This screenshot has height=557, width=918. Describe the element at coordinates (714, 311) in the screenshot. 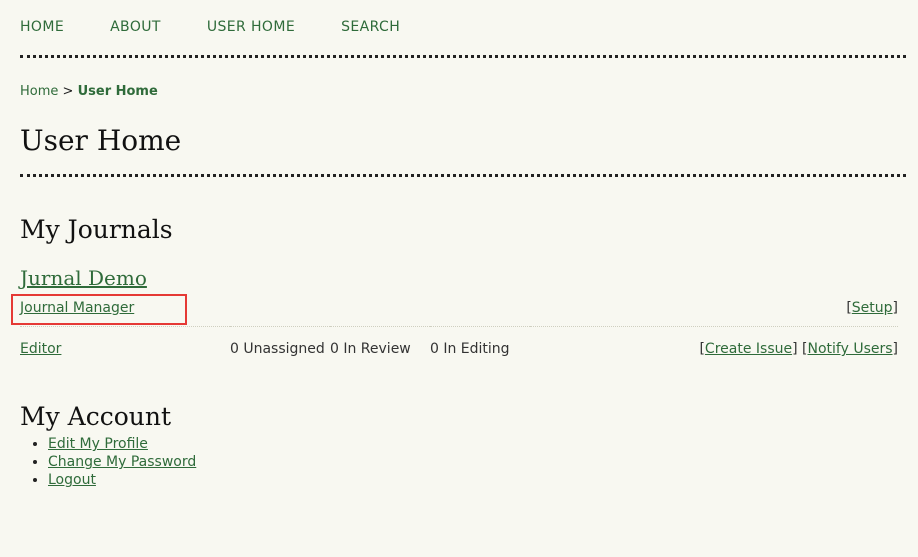

I see `manager-actions: [Setup]` at that location.